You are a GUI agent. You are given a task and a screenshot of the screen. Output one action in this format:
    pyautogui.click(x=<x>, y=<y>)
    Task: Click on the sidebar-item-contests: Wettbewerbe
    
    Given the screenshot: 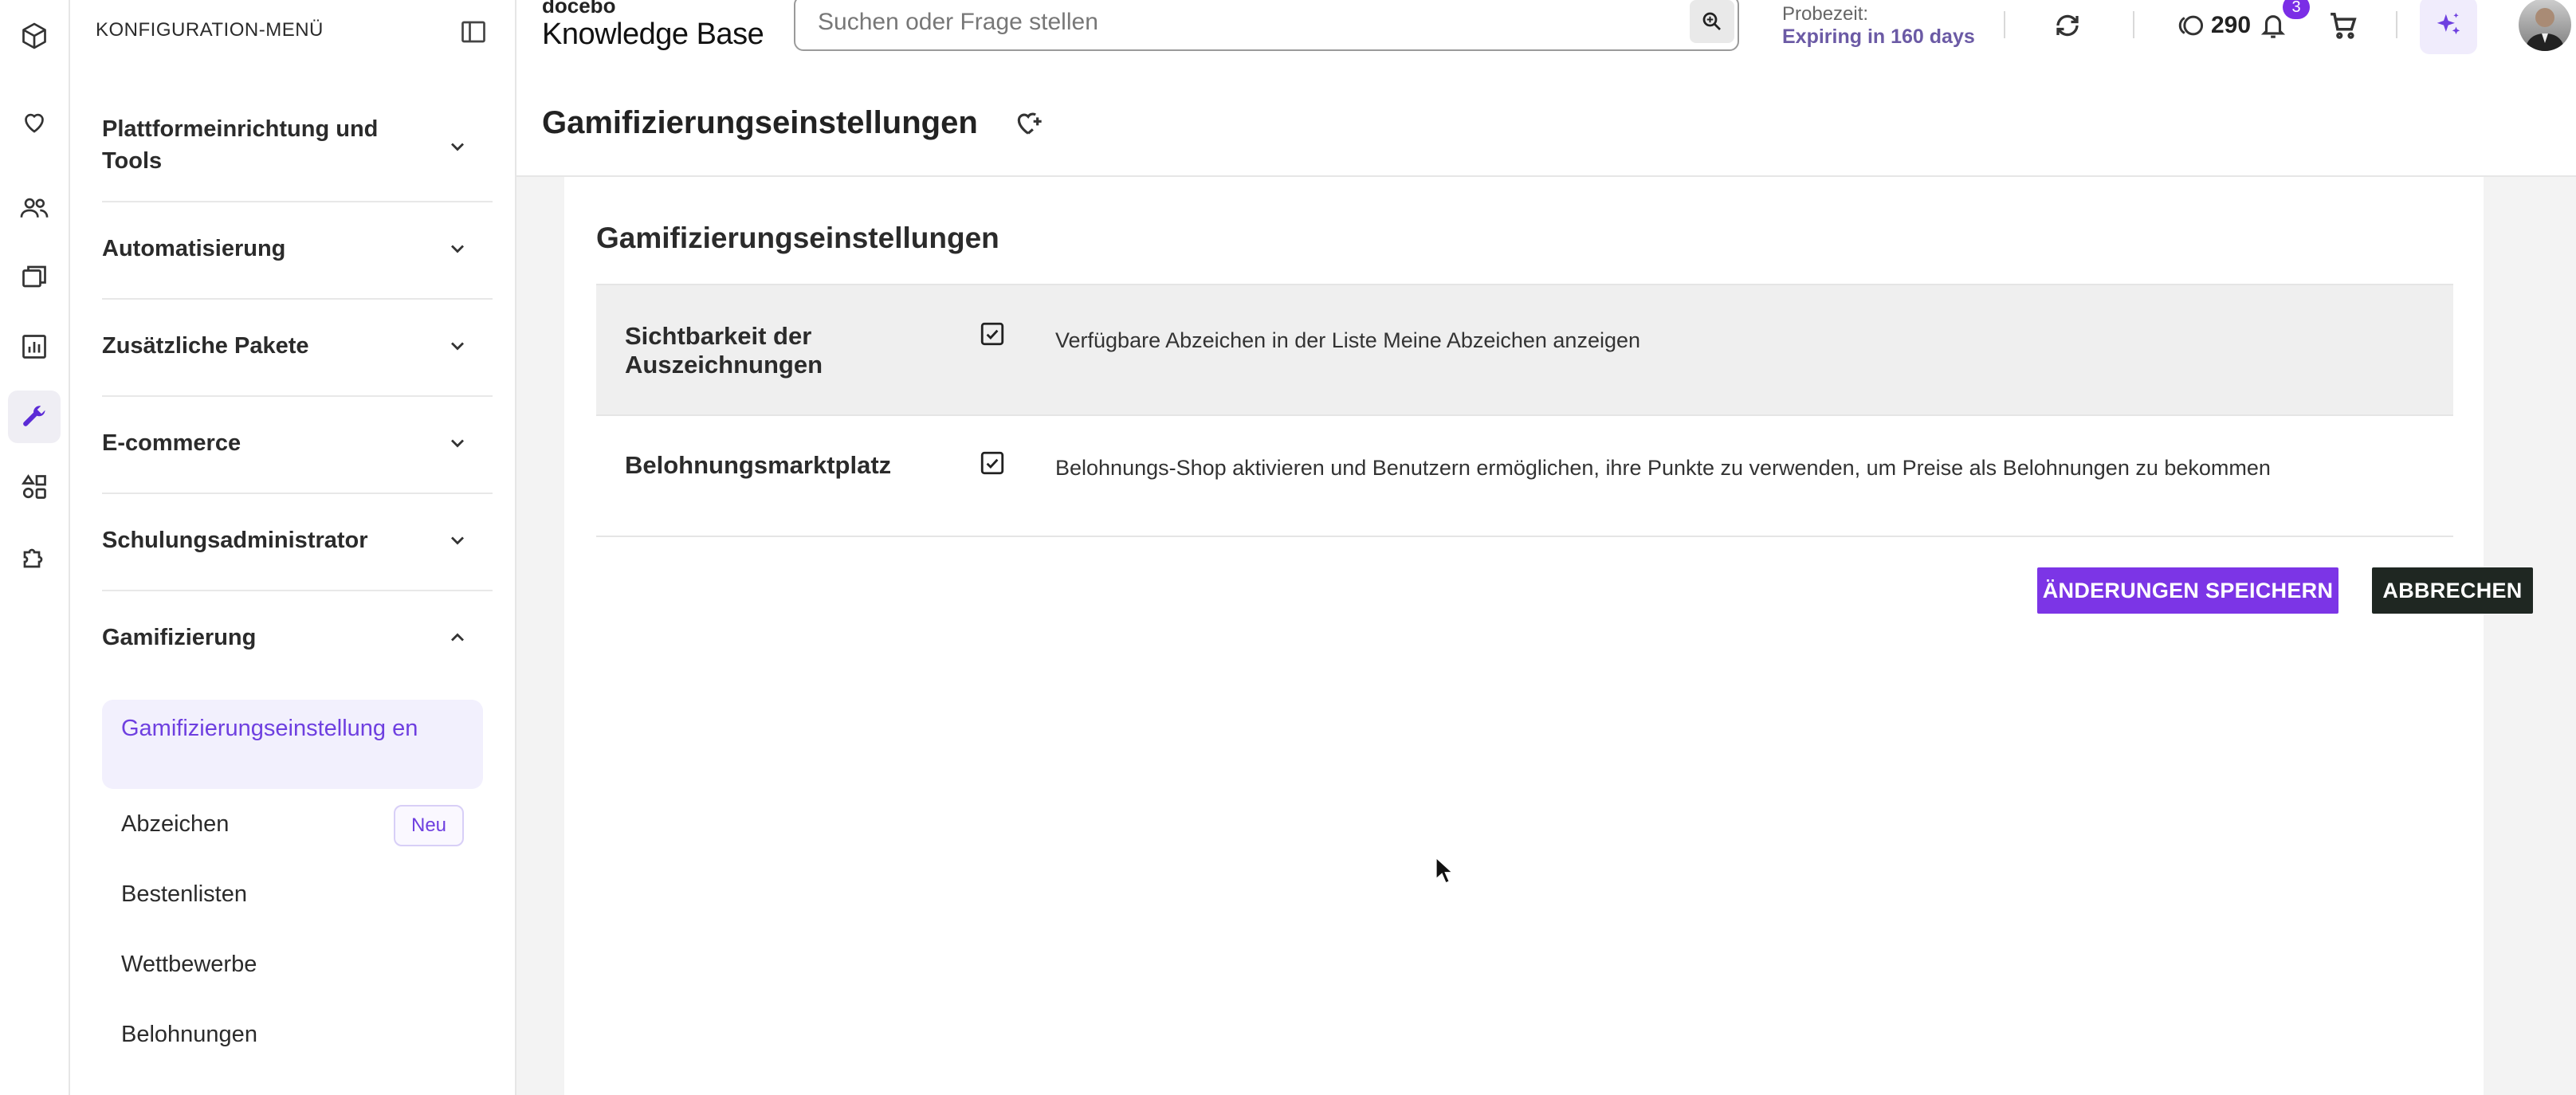 What is the action you would take?
    pyautogui.click(x=292, y=964)
    